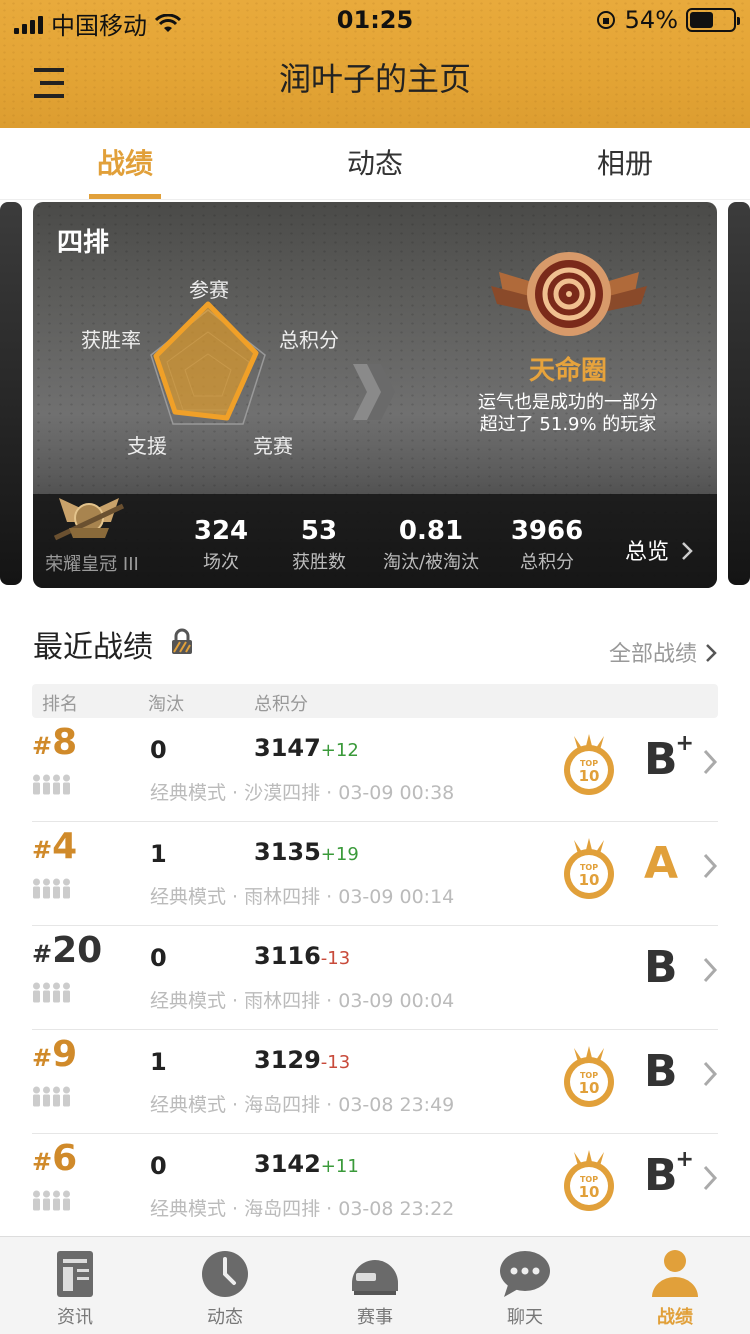 This screenshot has width=750, height=1334. Describe the element at coordinates (339, 1166) in the screenshot. I see `score-delta: +11` at that location.